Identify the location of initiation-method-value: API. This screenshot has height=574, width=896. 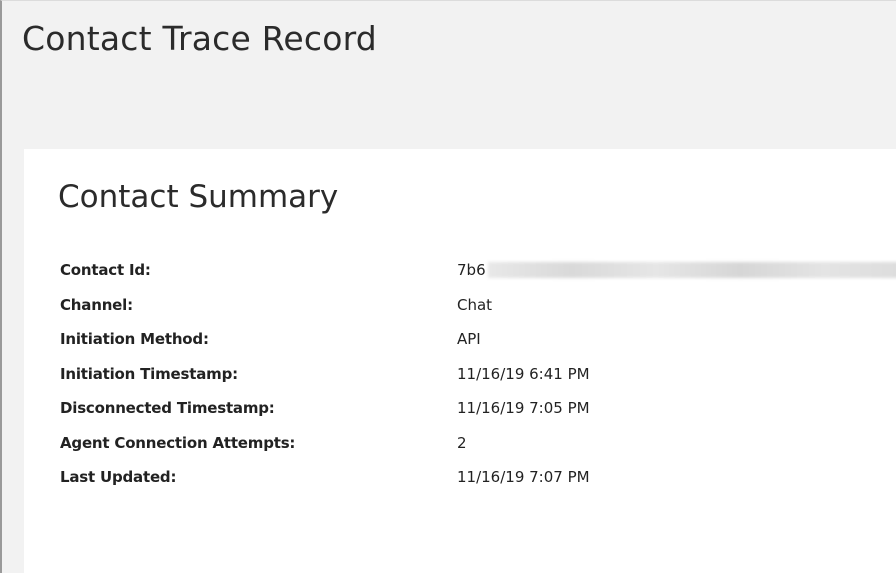
(469, 339).